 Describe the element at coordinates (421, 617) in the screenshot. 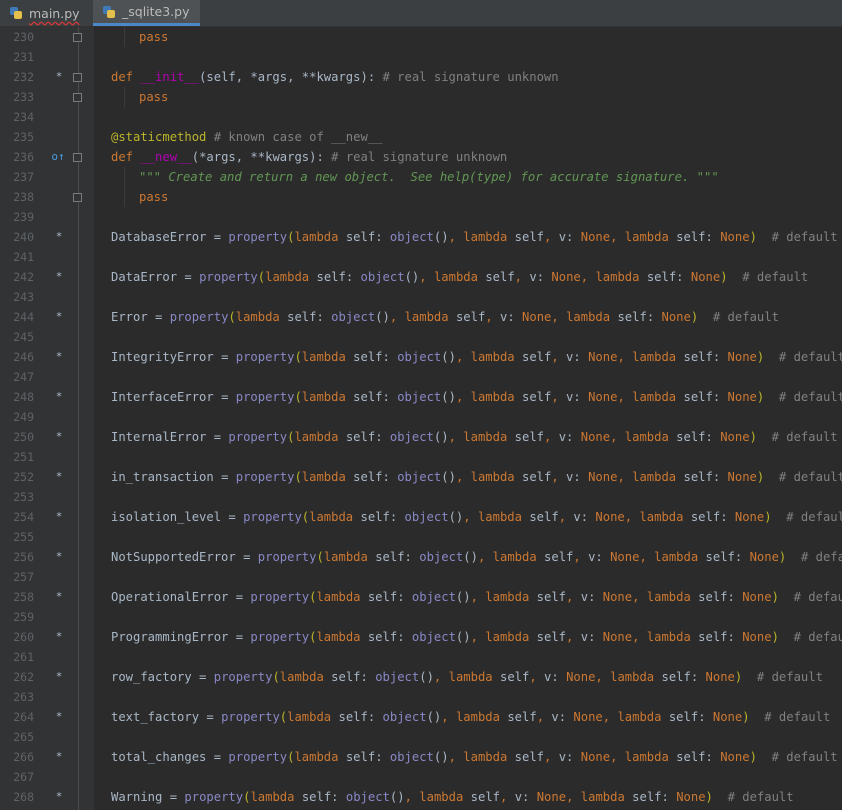

I see `code-line: 259` at that location.